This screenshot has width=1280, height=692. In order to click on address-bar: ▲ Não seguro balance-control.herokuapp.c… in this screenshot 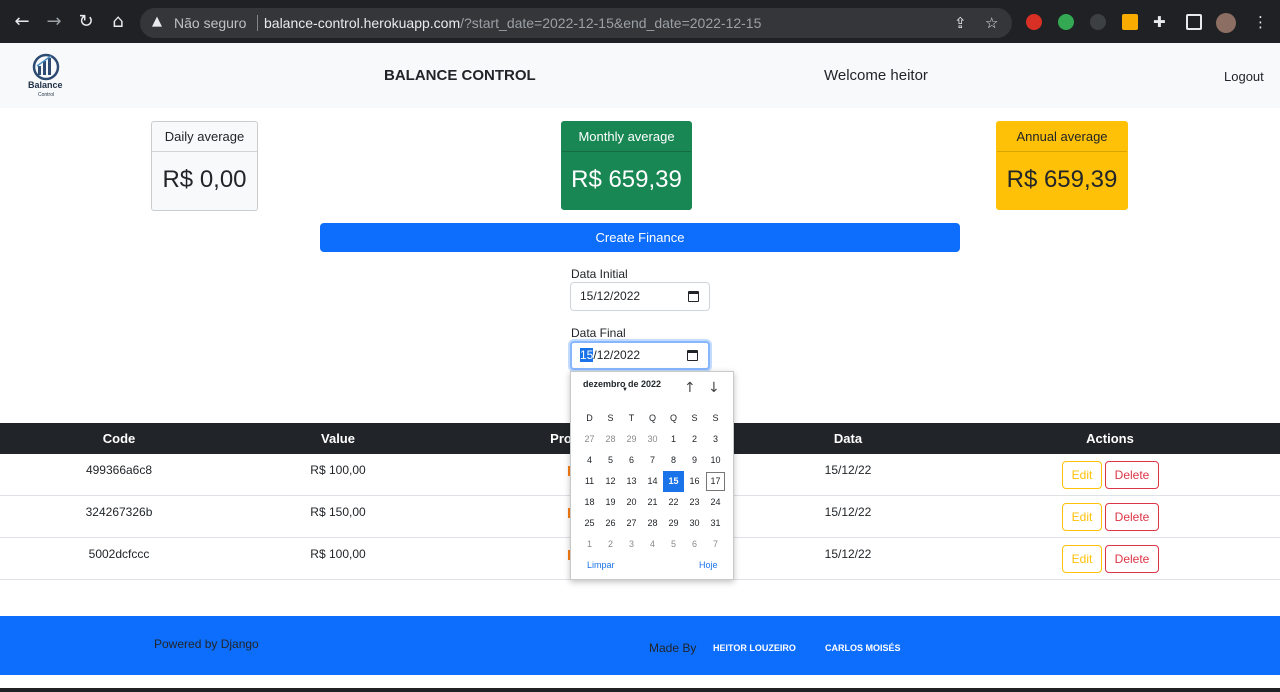, I will do `click(576, 23)`.